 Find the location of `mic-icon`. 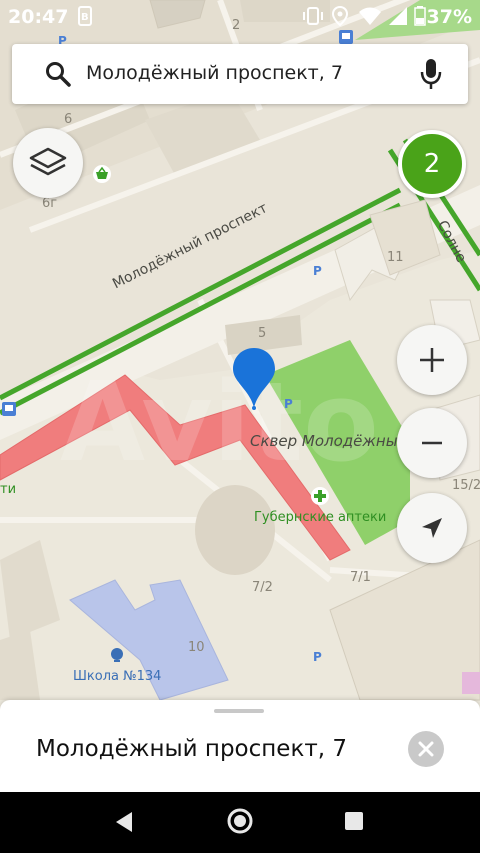

mic-icon is located at coordinates (431, 74).